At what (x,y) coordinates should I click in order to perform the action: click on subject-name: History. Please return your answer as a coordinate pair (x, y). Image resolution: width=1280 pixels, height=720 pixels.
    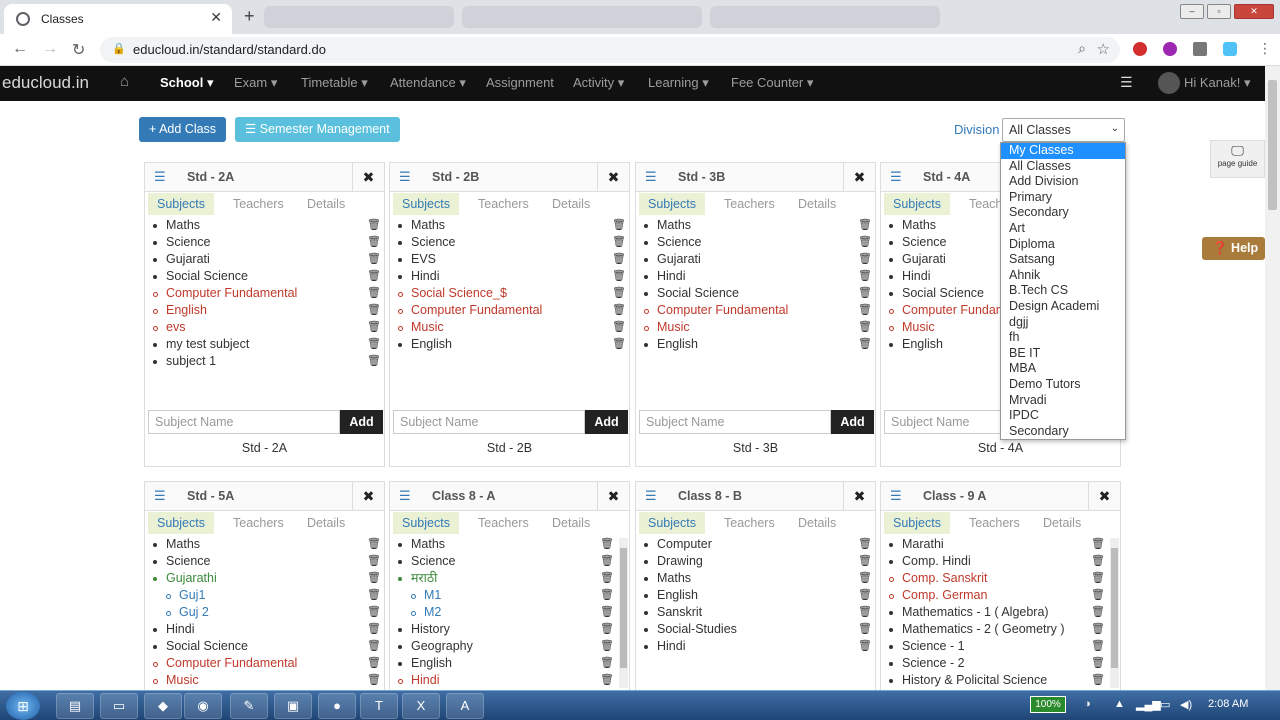
    Looking at the image, I should click on (430, 629).